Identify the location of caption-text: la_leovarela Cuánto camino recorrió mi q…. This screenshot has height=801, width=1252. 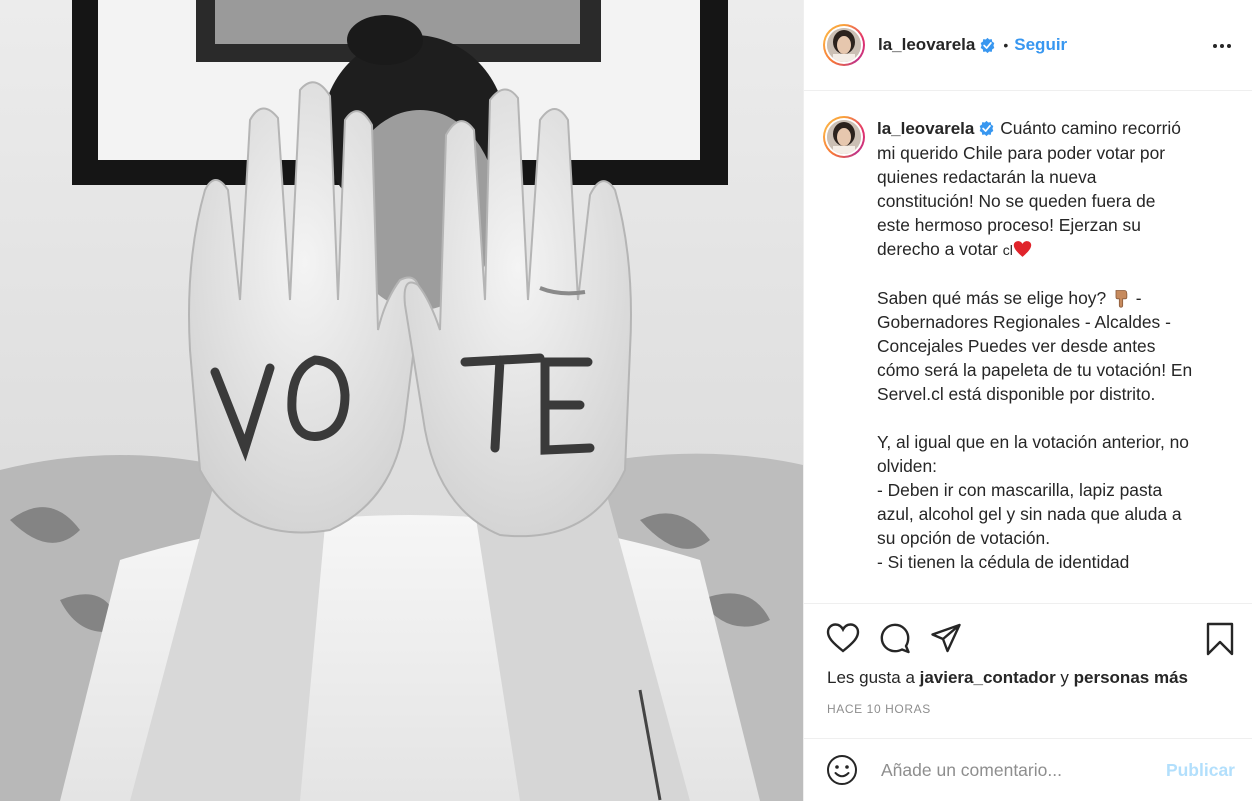
(1035, 345).